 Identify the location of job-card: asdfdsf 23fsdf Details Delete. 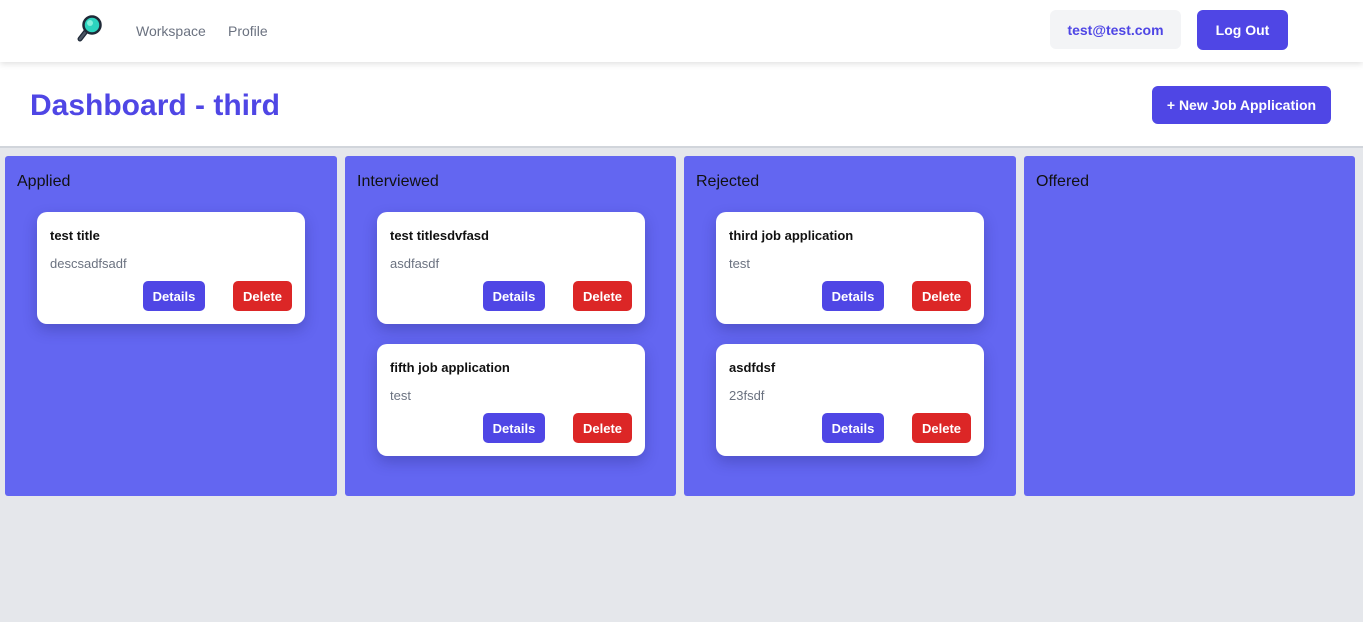
(850, 400).